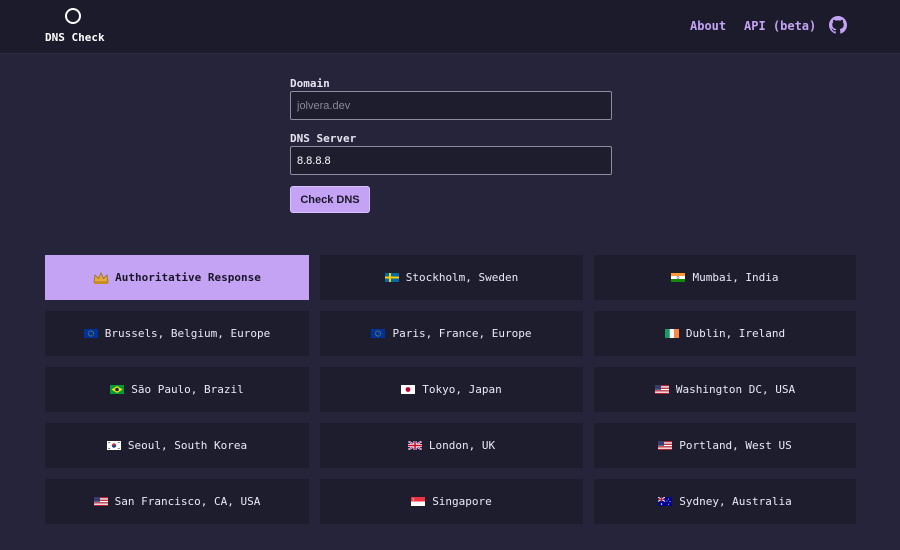  I want to click on flag-br-icon, so click(117, 389).